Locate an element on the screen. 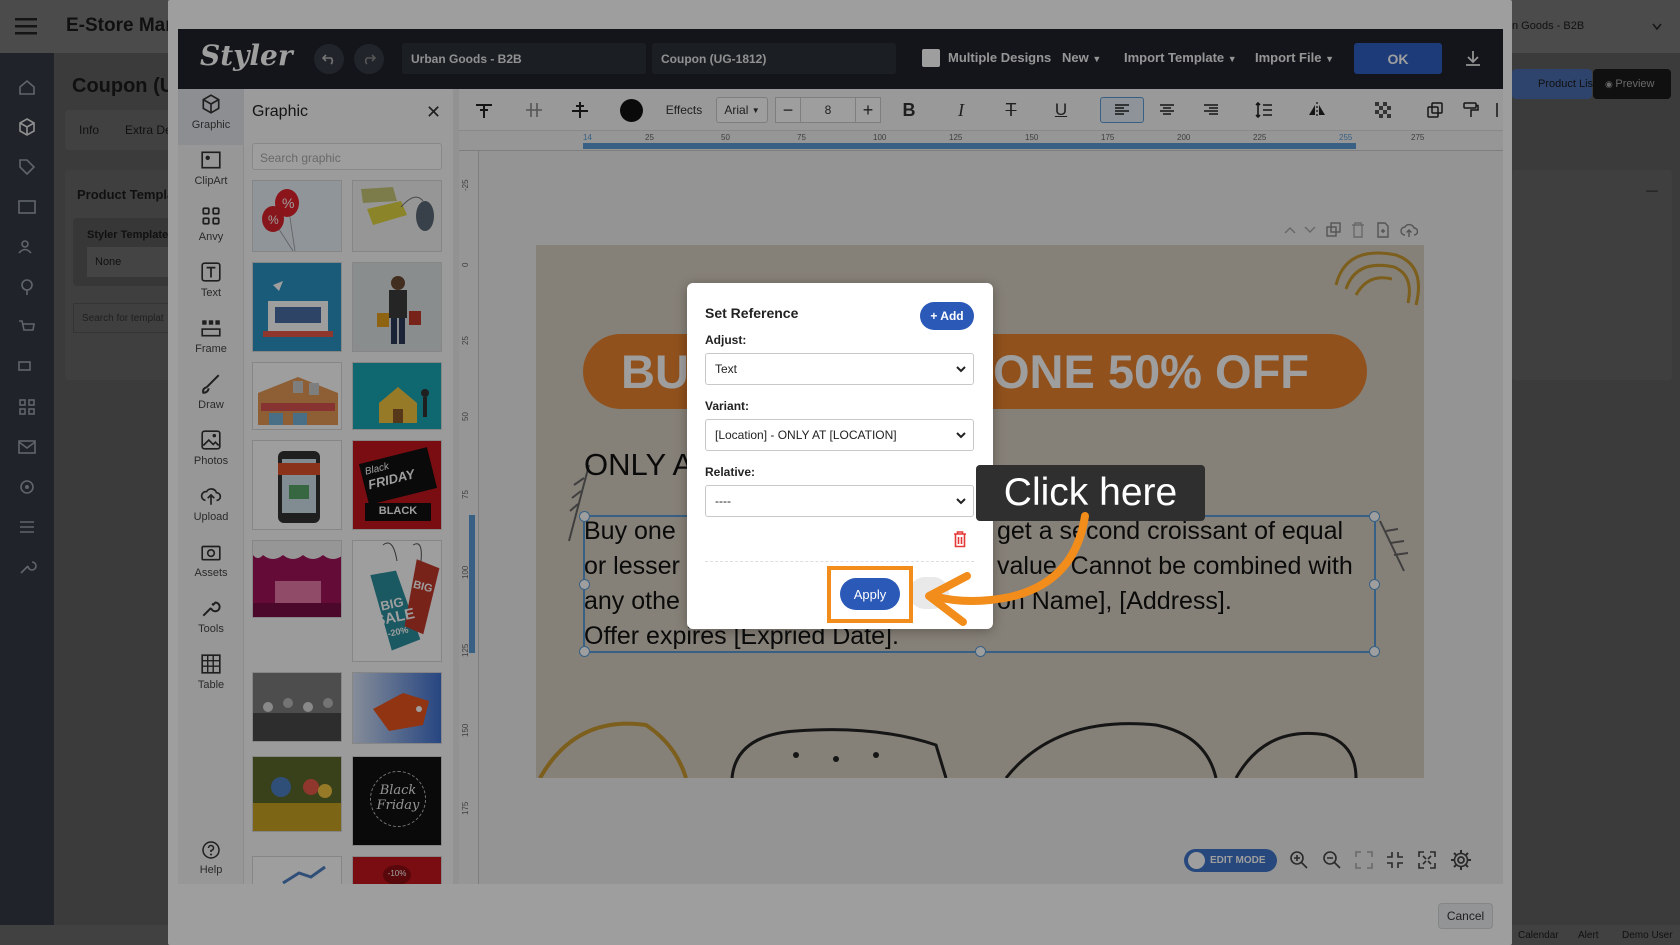 The image size is (1680, 945). font-size-input: 8 is located at coordinates (828, 110).